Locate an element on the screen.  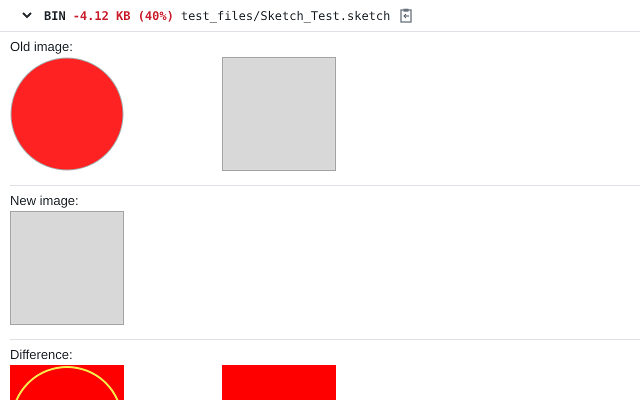
file-type: BIN is located at coordinates (55, 15).